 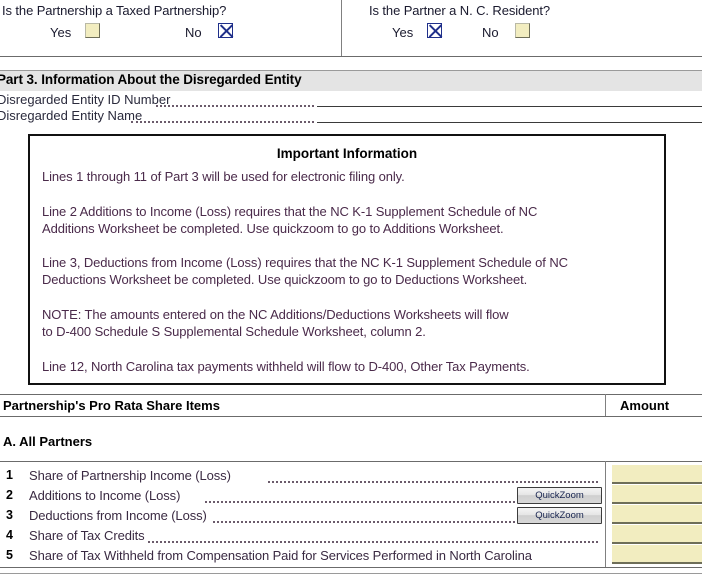 I want to click on quickzoom-deductions-button: QuickZoom, so click(x=559, y=515).